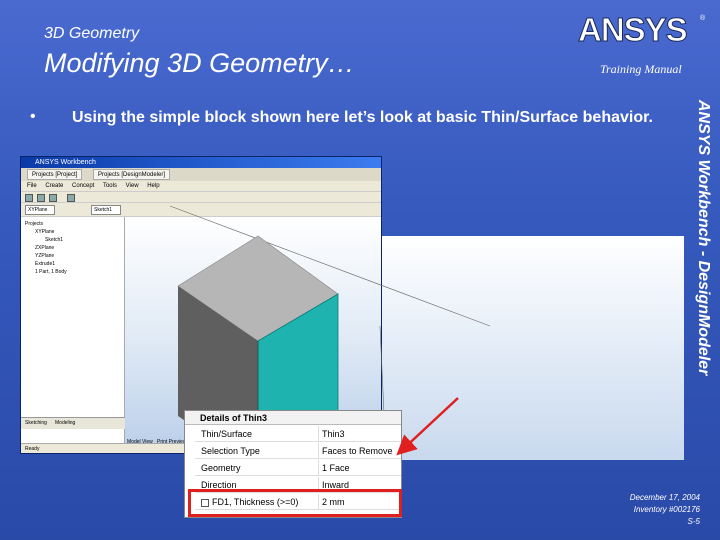  What do you see at coordinates (32, 186) in the screenshot?
I see `menu-file: File` at bounding box center [32, 186].